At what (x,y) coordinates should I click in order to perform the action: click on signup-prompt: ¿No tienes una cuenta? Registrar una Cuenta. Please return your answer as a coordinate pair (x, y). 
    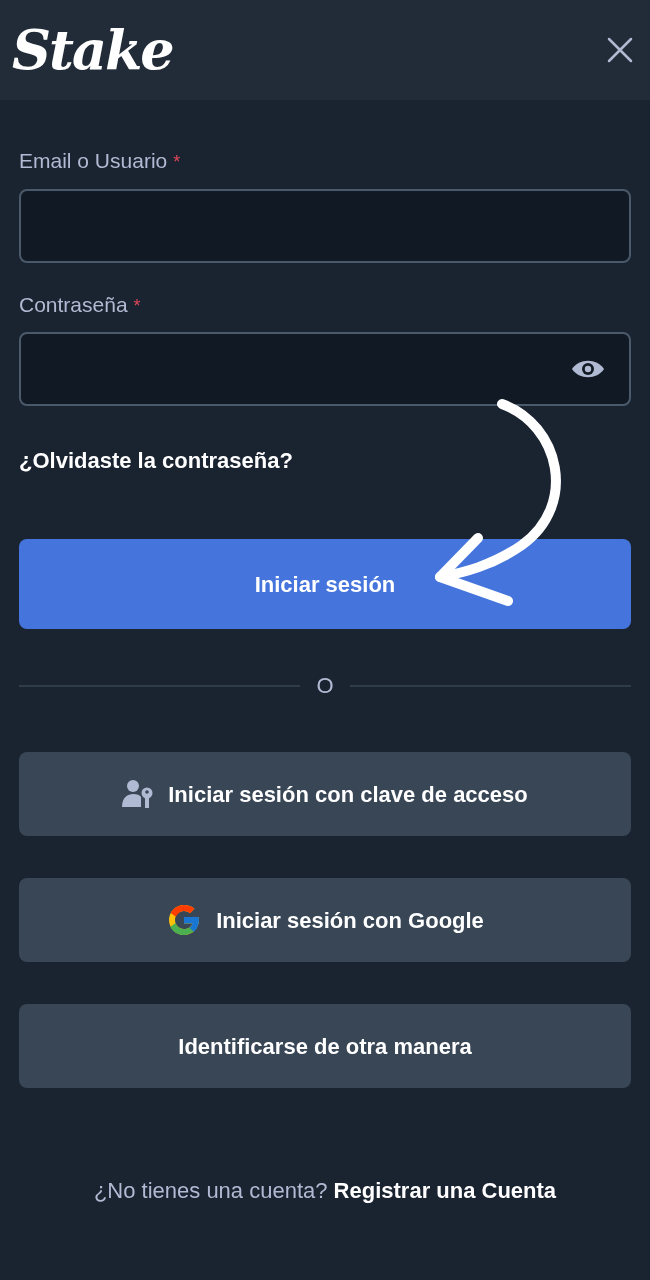
    Looking at the image, I should click on (325, 1191).